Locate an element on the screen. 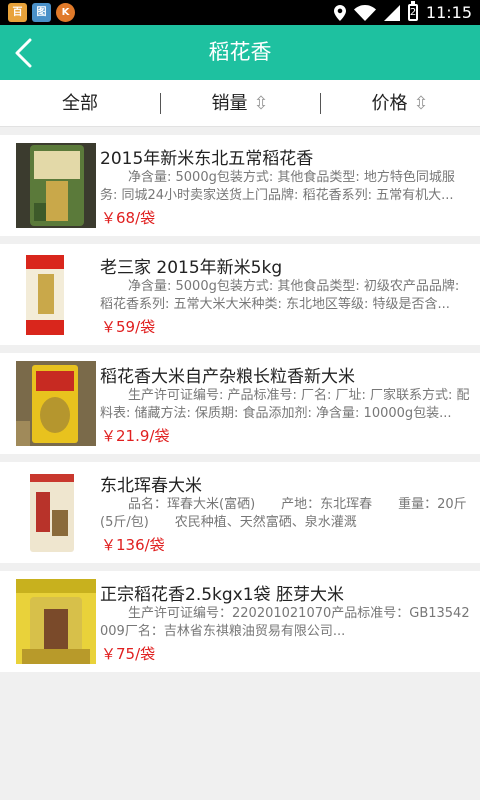 The image size is (480, 800). header: 稻花香 is located at coordinates (240, 52).